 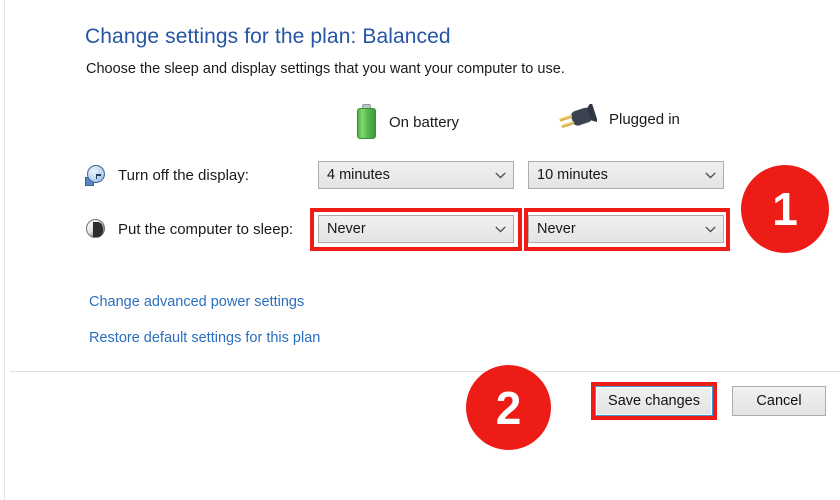 What do you see at coordinates (572, 175) in the screenshot?
I see `dropdown-turn-off-display-plugged-in-value: 10 minutes` at bounding box center [572, 175].